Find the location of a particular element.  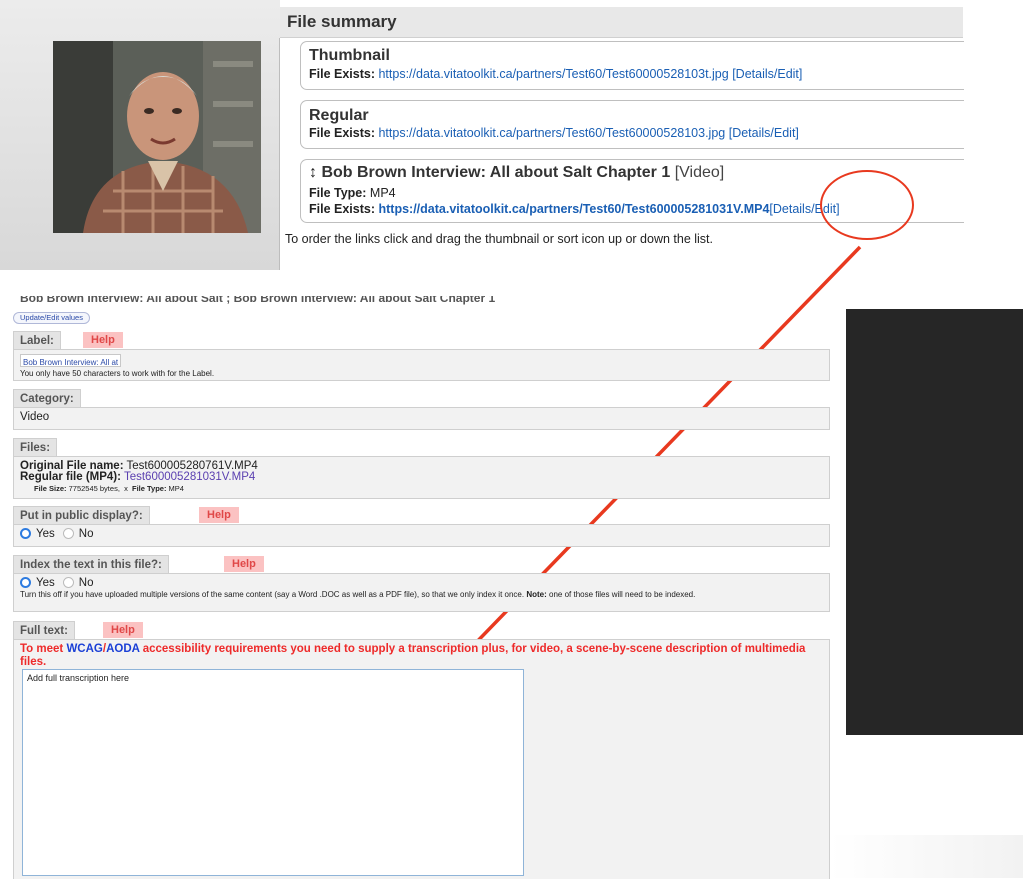

file-type-line: File Type: MP4 is located at coordinates (352, 193).